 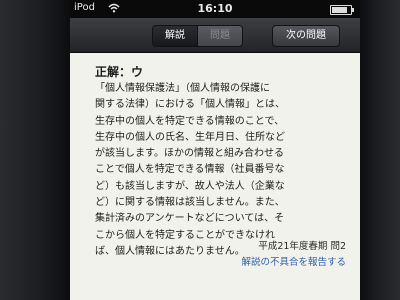 What do you see at coordinates (182, 88) in the screenshot?
I see `explanation-line: 「個人情報保護法」（個人情報の保護に` at bounding box center [182, 88].